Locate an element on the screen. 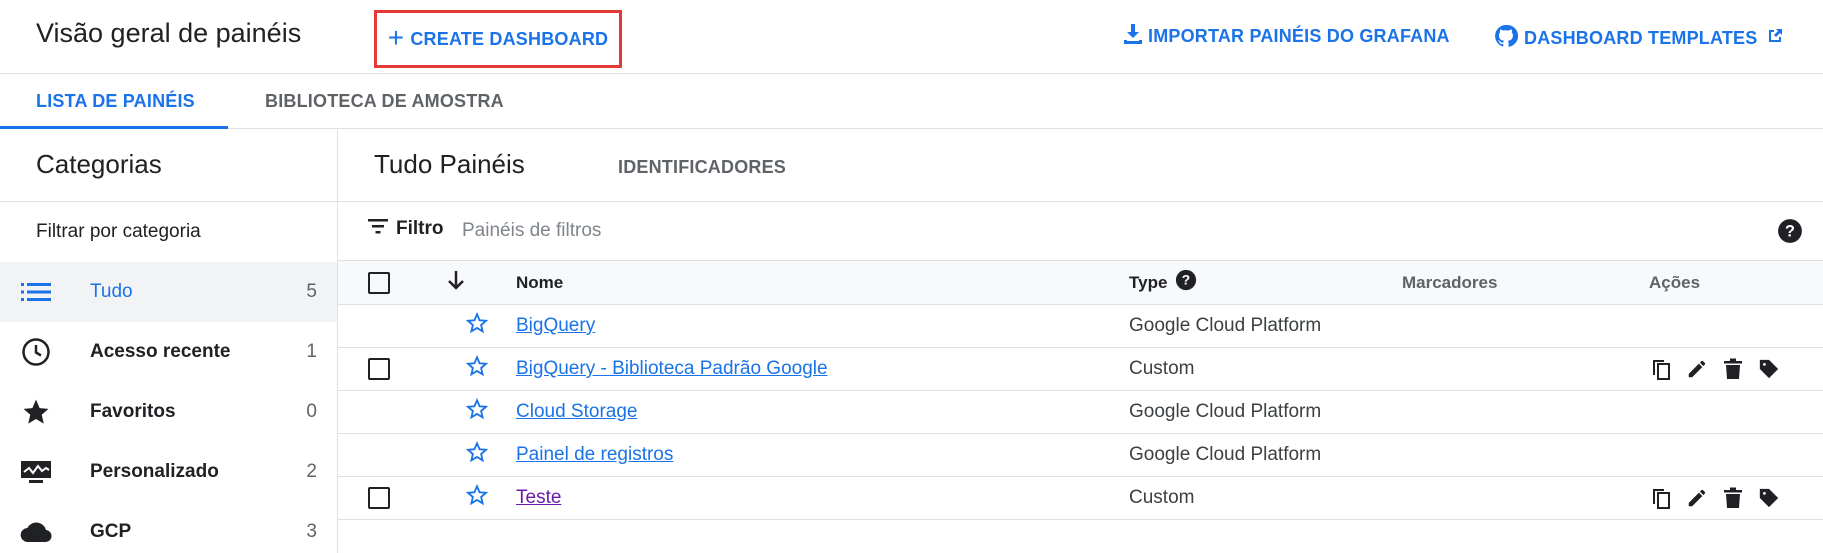  table-row: Teste Custom is located at coordinates (1080, 498).